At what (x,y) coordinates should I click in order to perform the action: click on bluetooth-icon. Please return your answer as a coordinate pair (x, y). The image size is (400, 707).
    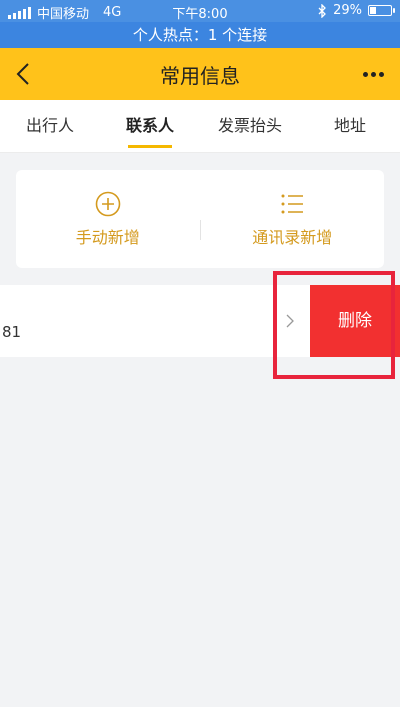
    Looking at the image, I should click on (322, 10).